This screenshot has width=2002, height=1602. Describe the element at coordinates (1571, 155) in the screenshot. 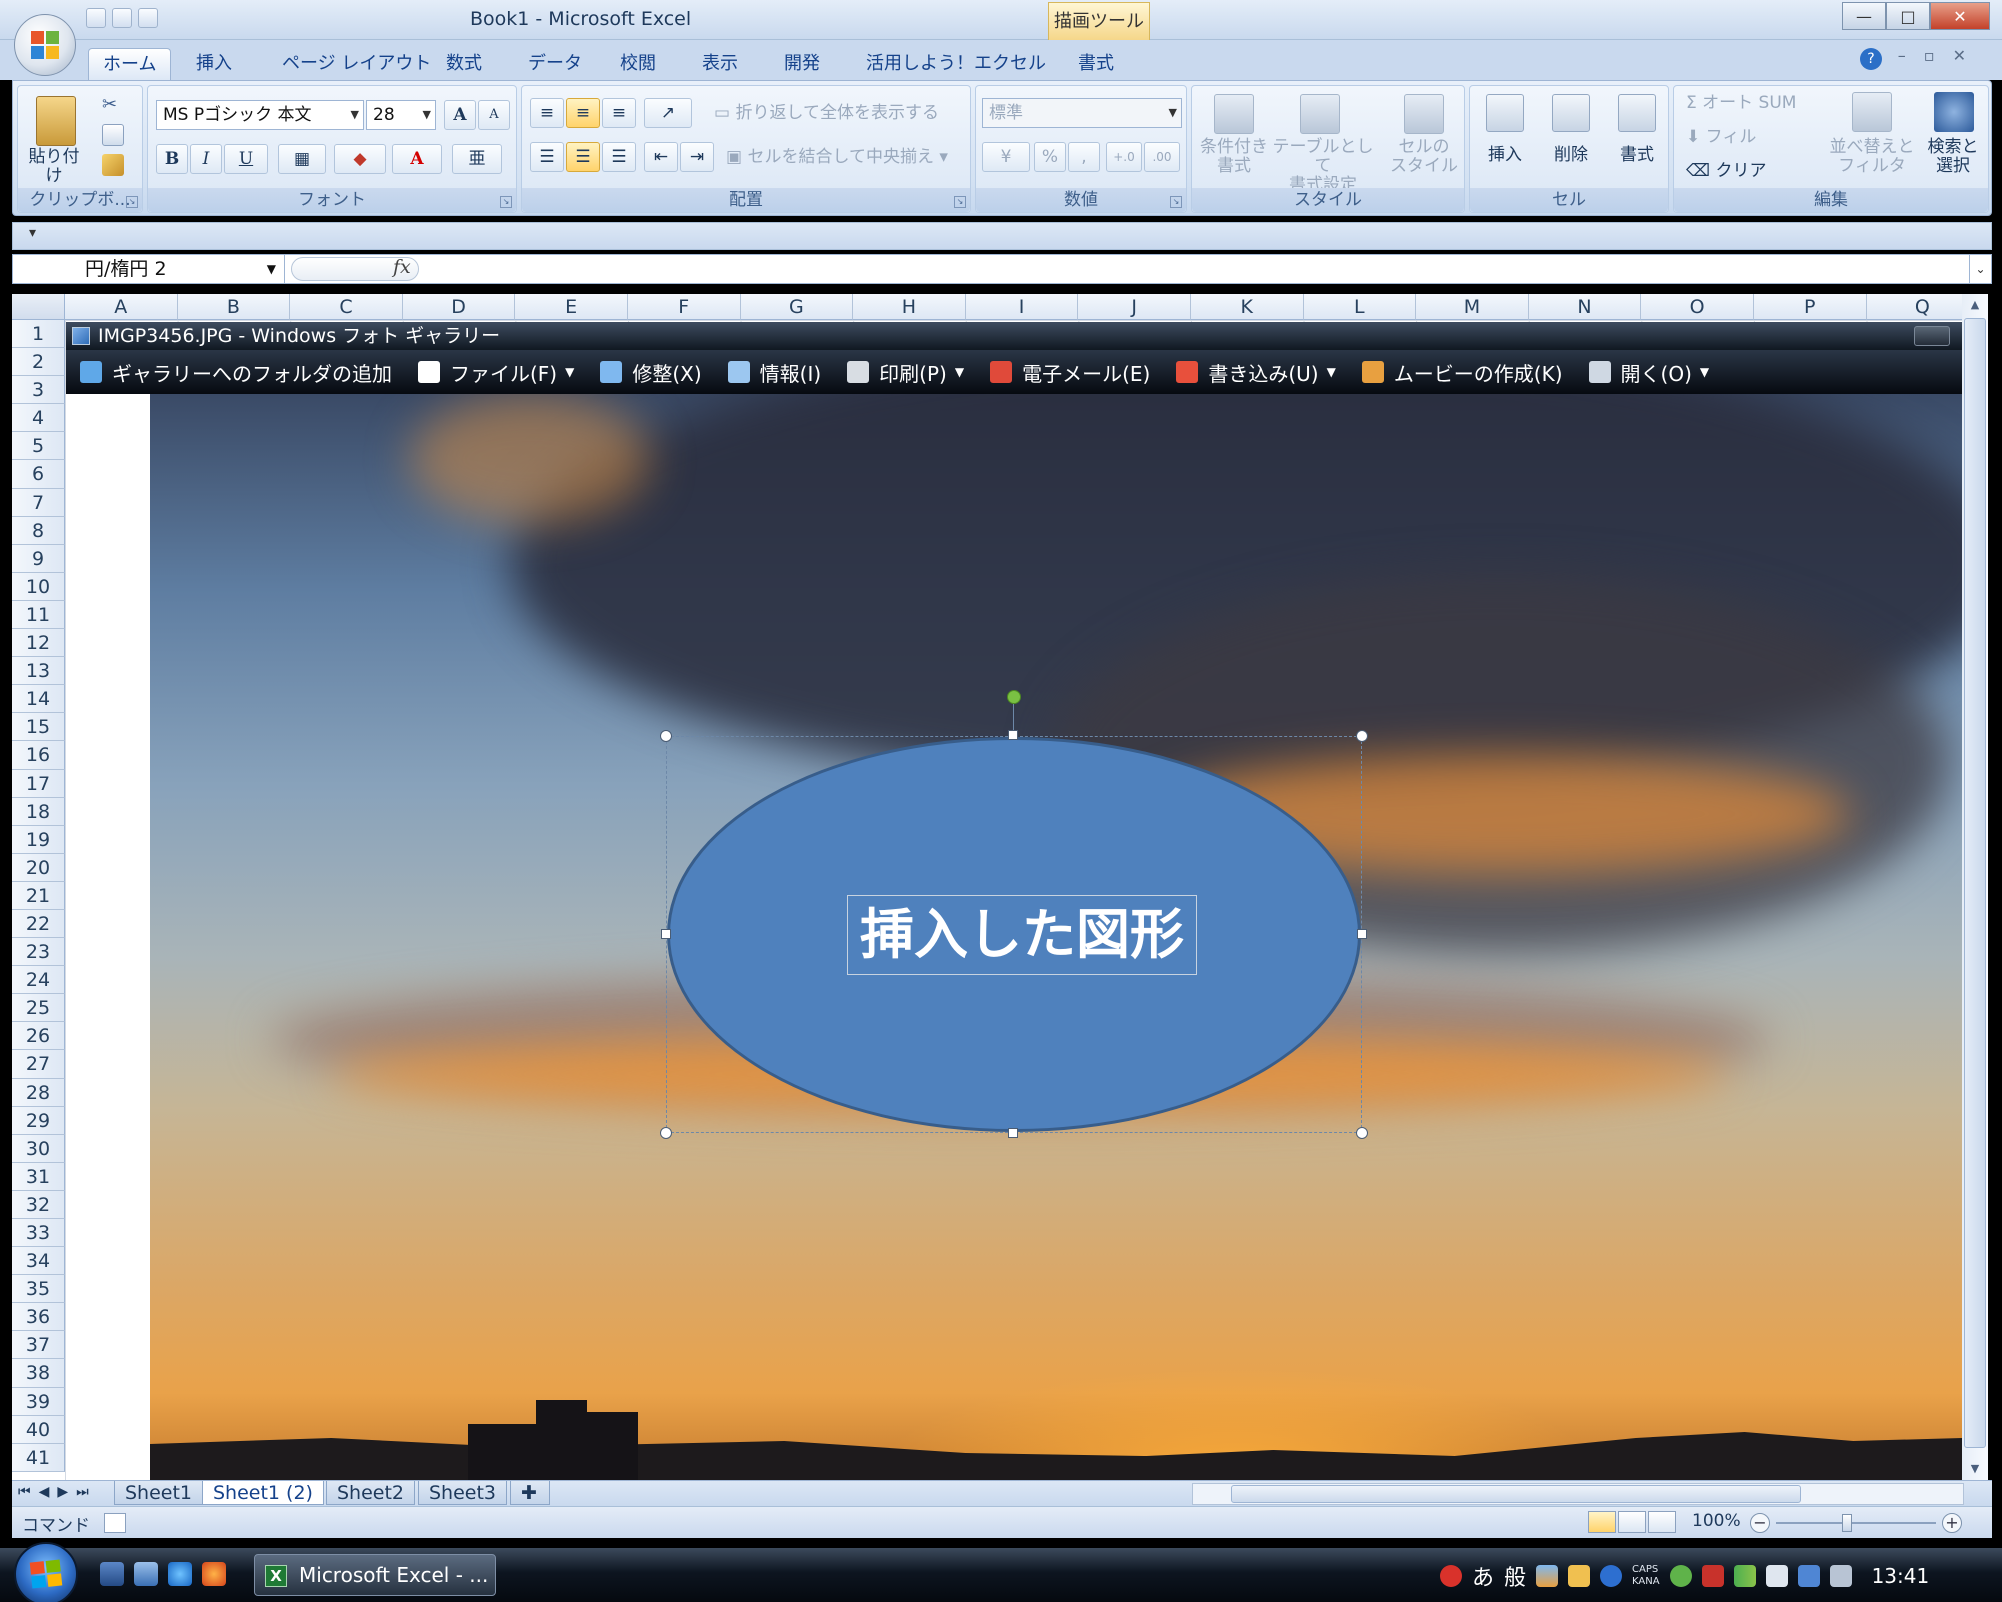

I see `delete-cells-button: 削除` at that location.